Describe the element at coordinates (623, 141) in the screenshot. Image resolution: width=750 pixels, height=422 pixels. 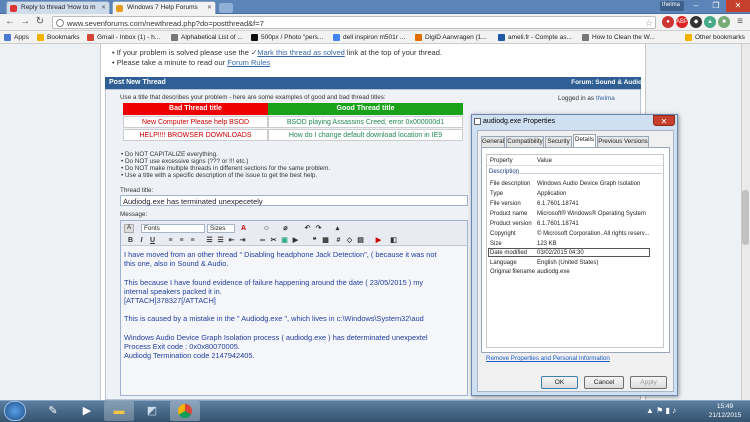
I see `tab-previous-versions: Previous Versions` at that location.